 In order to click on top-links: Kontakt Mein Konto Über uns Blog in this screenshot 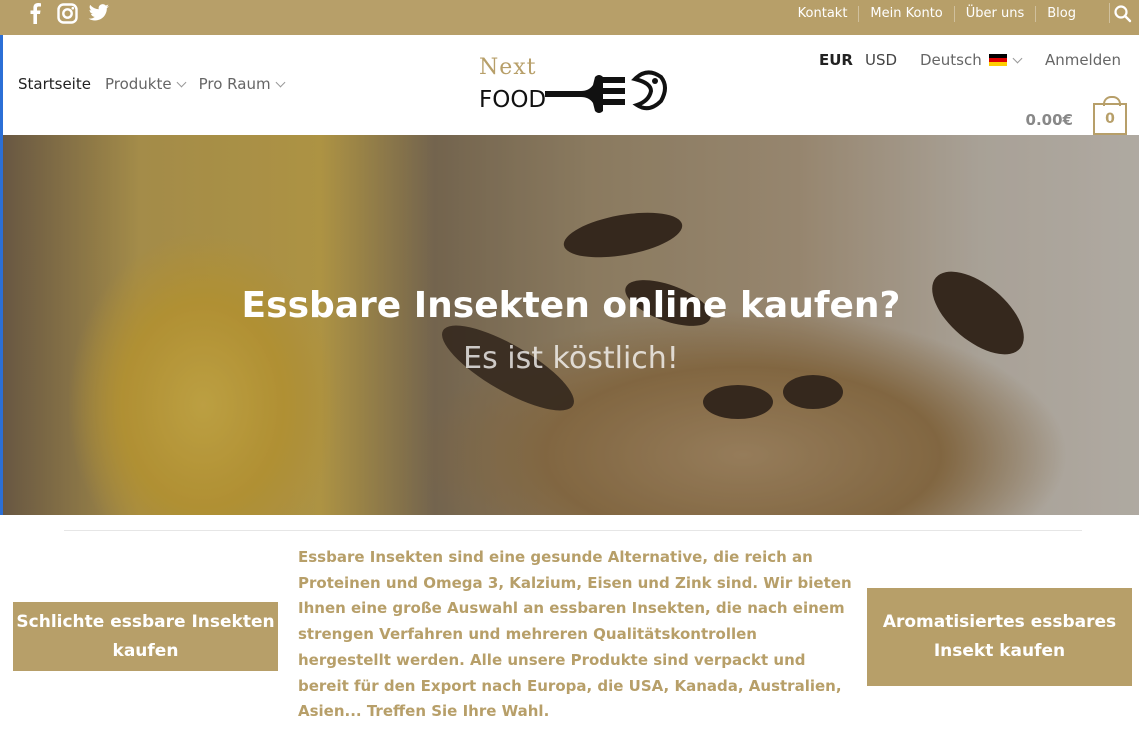, I will do `click(937, 13)`.